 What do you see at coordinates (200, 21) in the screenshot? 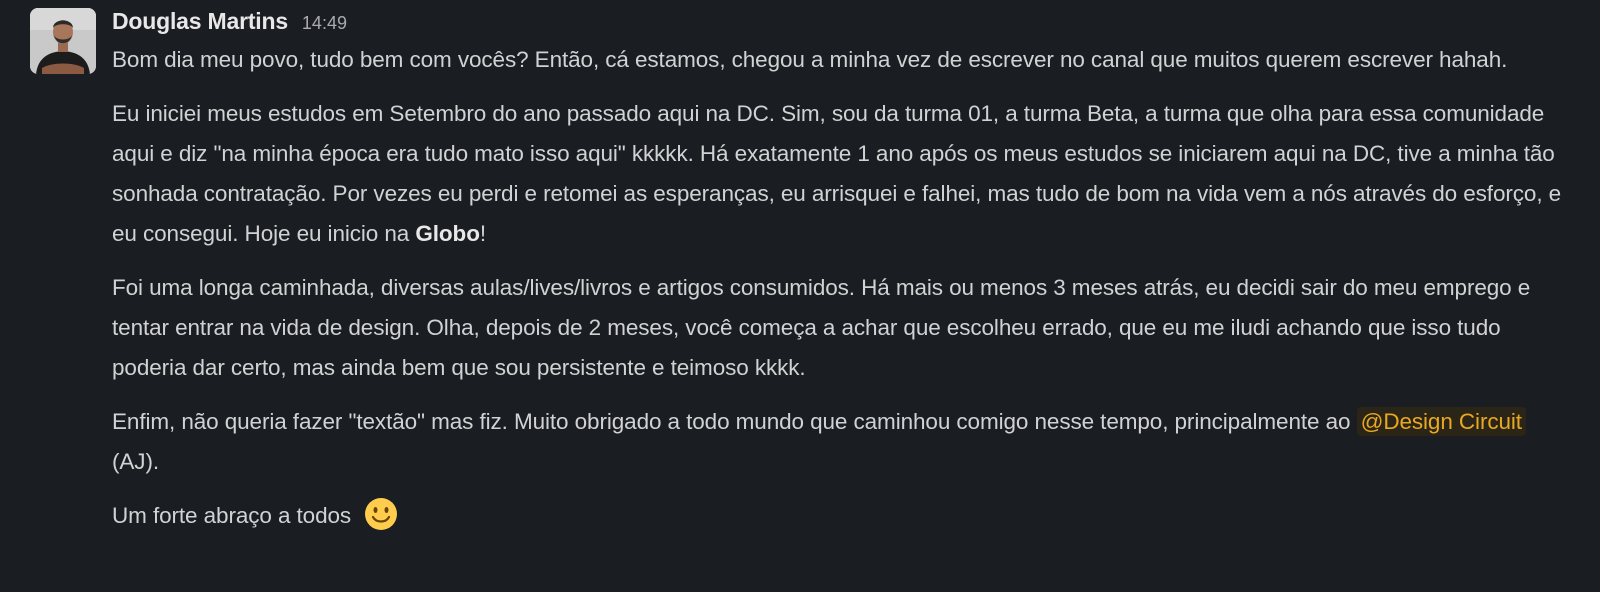
I see `author-name: Douglas Martins` at bounding box center [200, 21].